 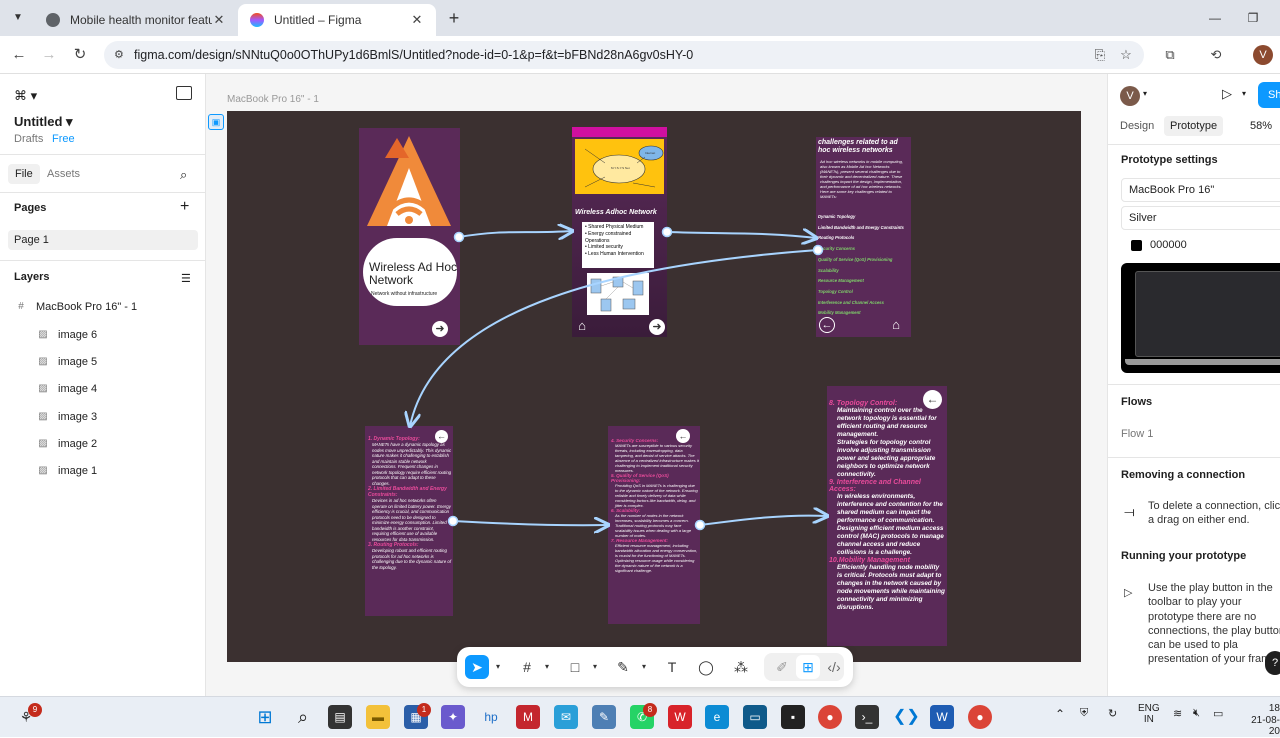 I want to click on background-color-field: 000000, so click(x=1200, y=246).